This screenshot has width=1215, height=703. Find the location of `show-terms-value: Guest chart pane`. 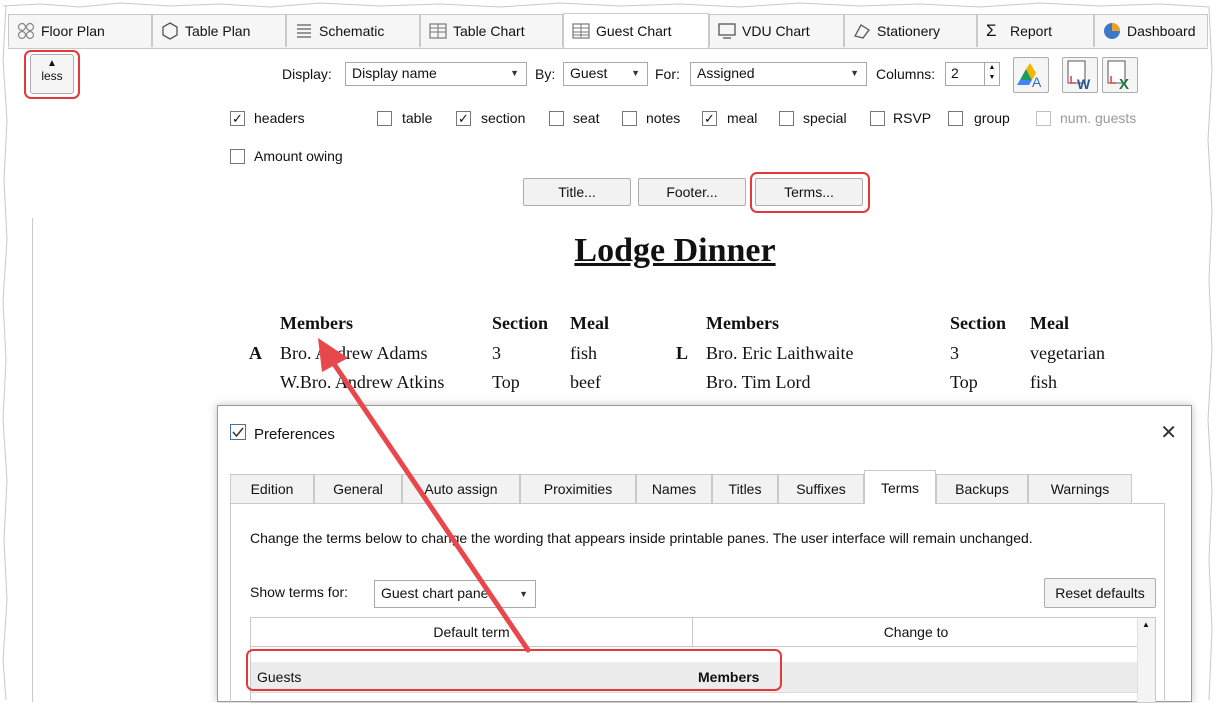

show-terms-value: Guest chart pane is located at coordinates (435, 593).